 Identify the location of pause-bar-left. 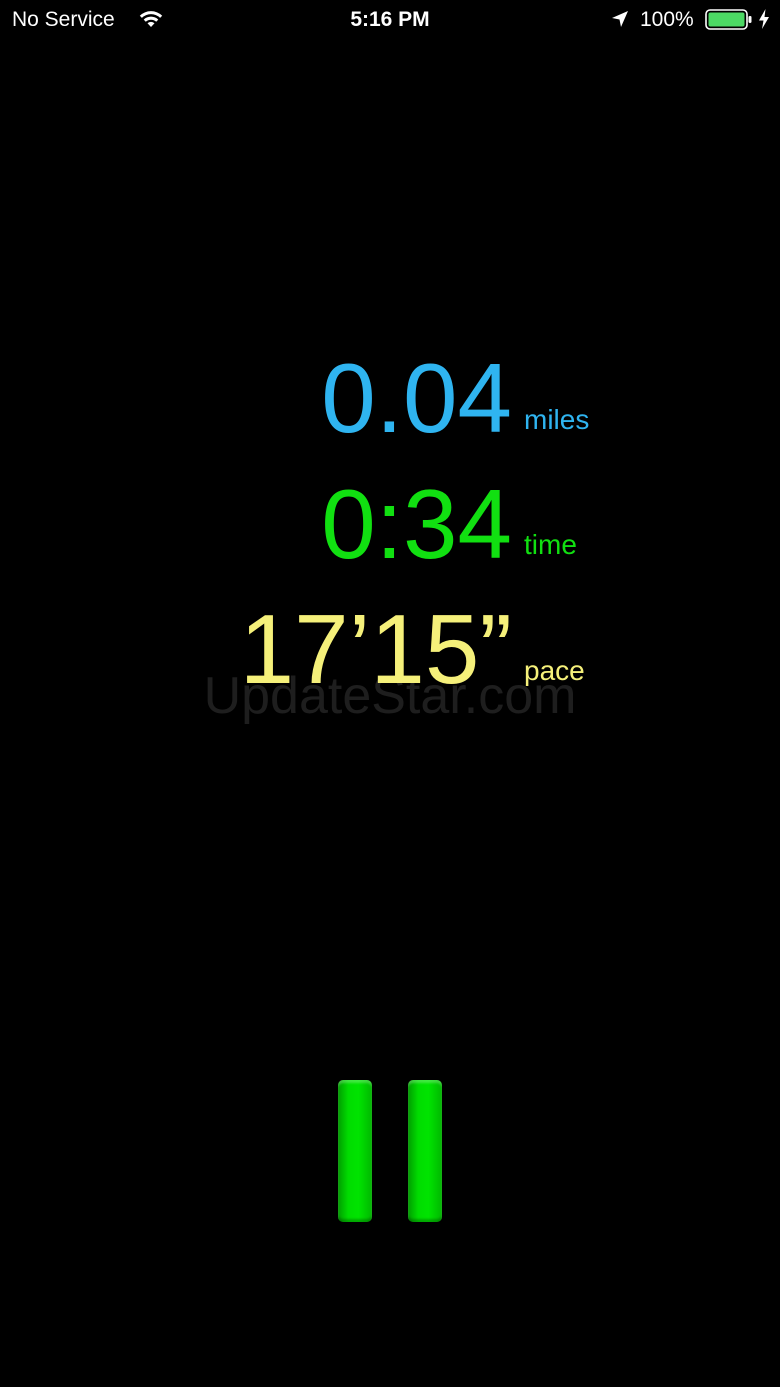
(355, 1151).